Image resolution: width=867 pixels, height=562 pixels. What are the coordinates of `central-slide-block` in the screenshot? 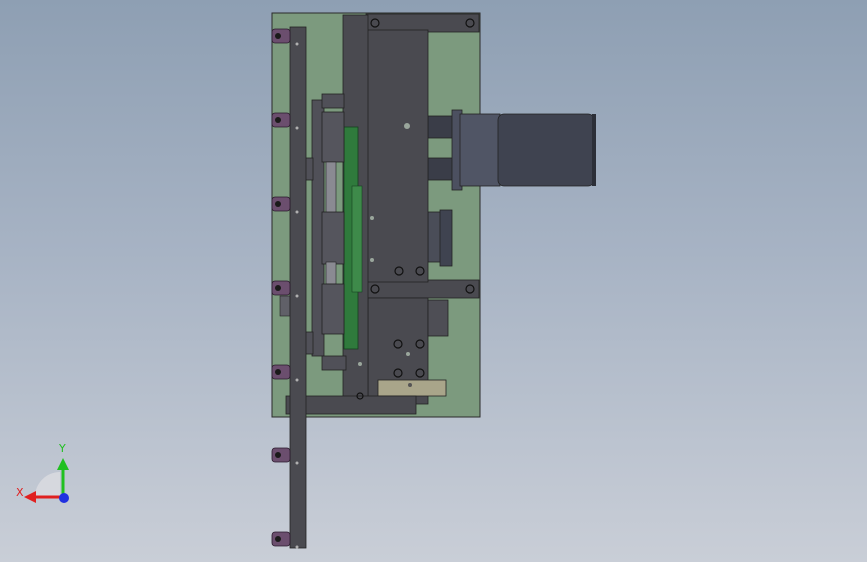 It's located at (397, 156).